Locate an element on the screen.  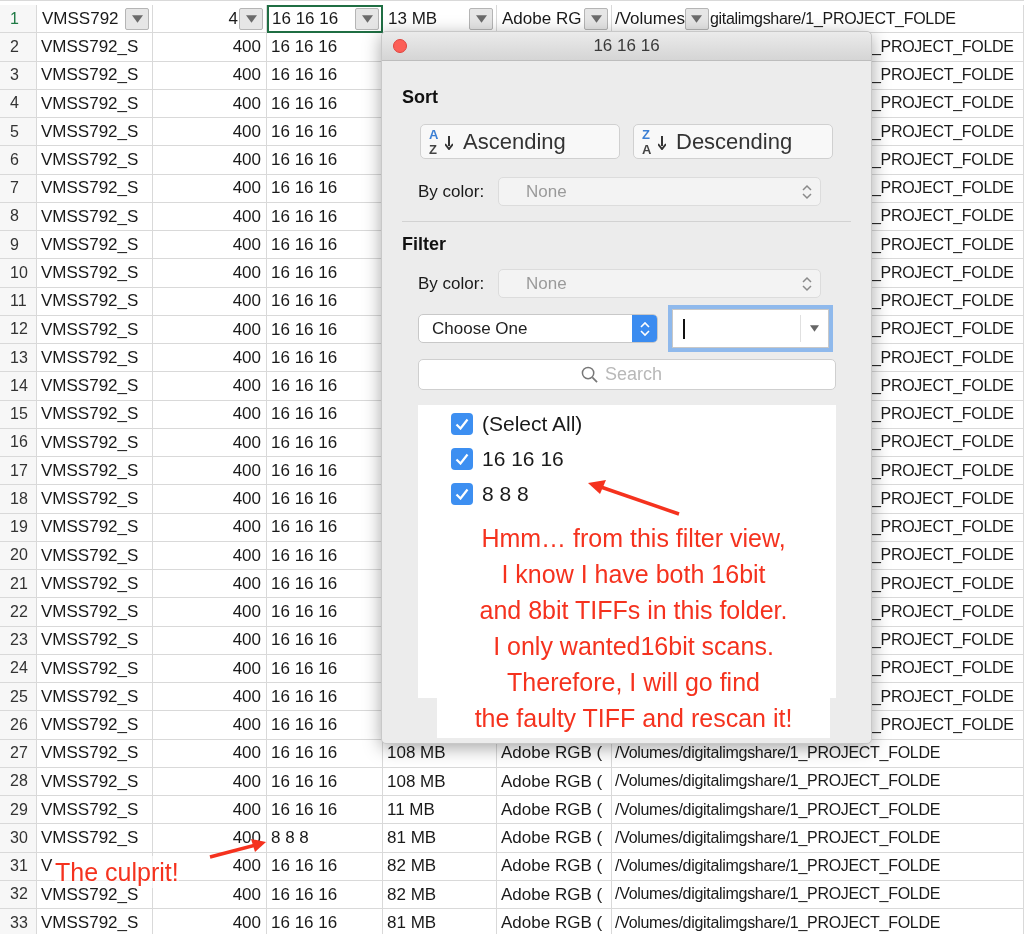
table-cell-text: 8 8 8 is located at coordinates (289, 838).